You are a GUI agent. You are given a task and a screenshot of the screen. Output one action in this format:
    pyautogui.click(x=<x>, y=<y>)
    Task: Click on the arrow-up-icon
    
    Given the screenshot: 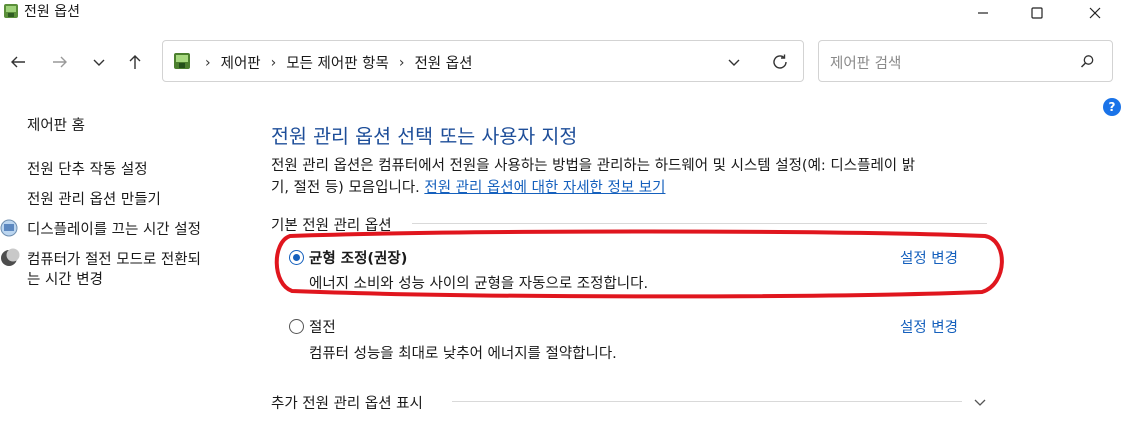 What is the action you would take?
    pyautogui.click(x=135, y=62)
    